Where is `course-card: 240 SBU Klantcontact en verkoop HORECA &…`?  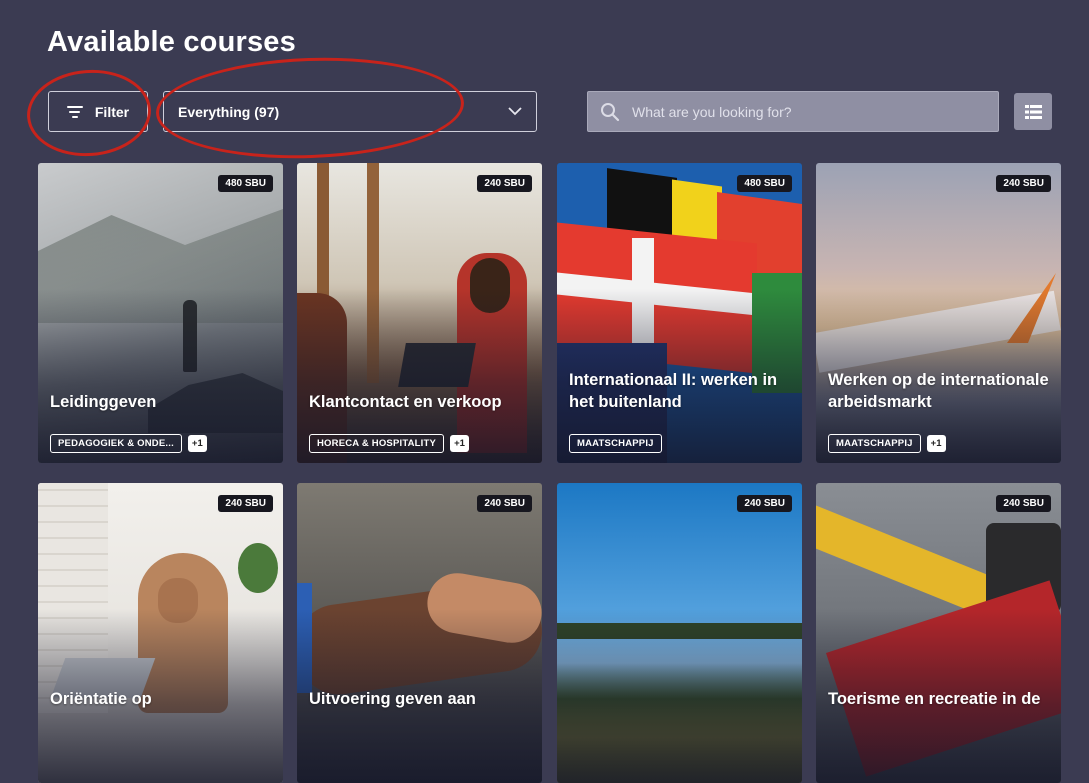 course-card: 240 SBU Klantcontact en verkoop HORECA &… is located at coordinates (419, 313).